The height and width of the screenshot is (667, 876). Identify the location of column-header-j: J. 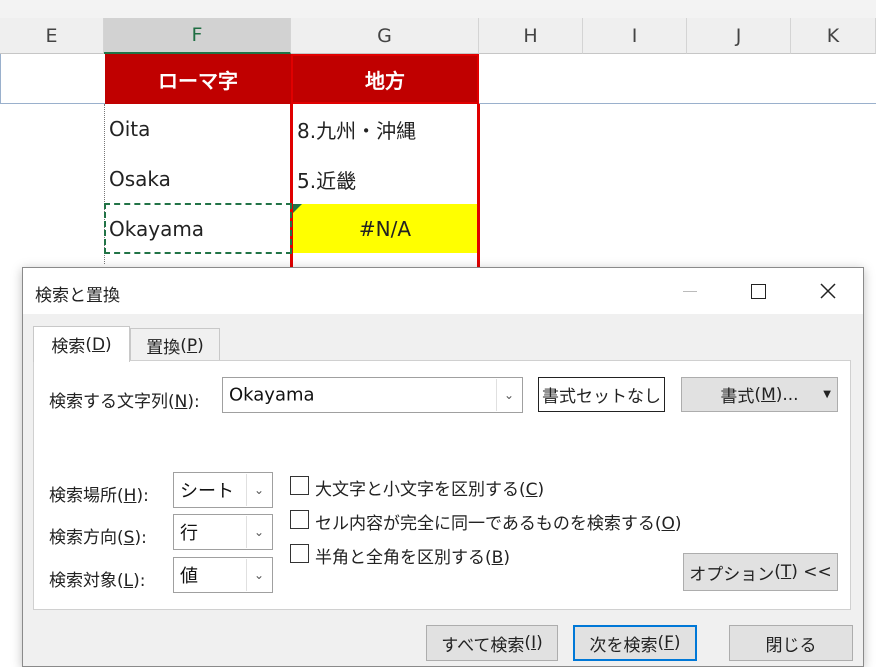
(739, 36).